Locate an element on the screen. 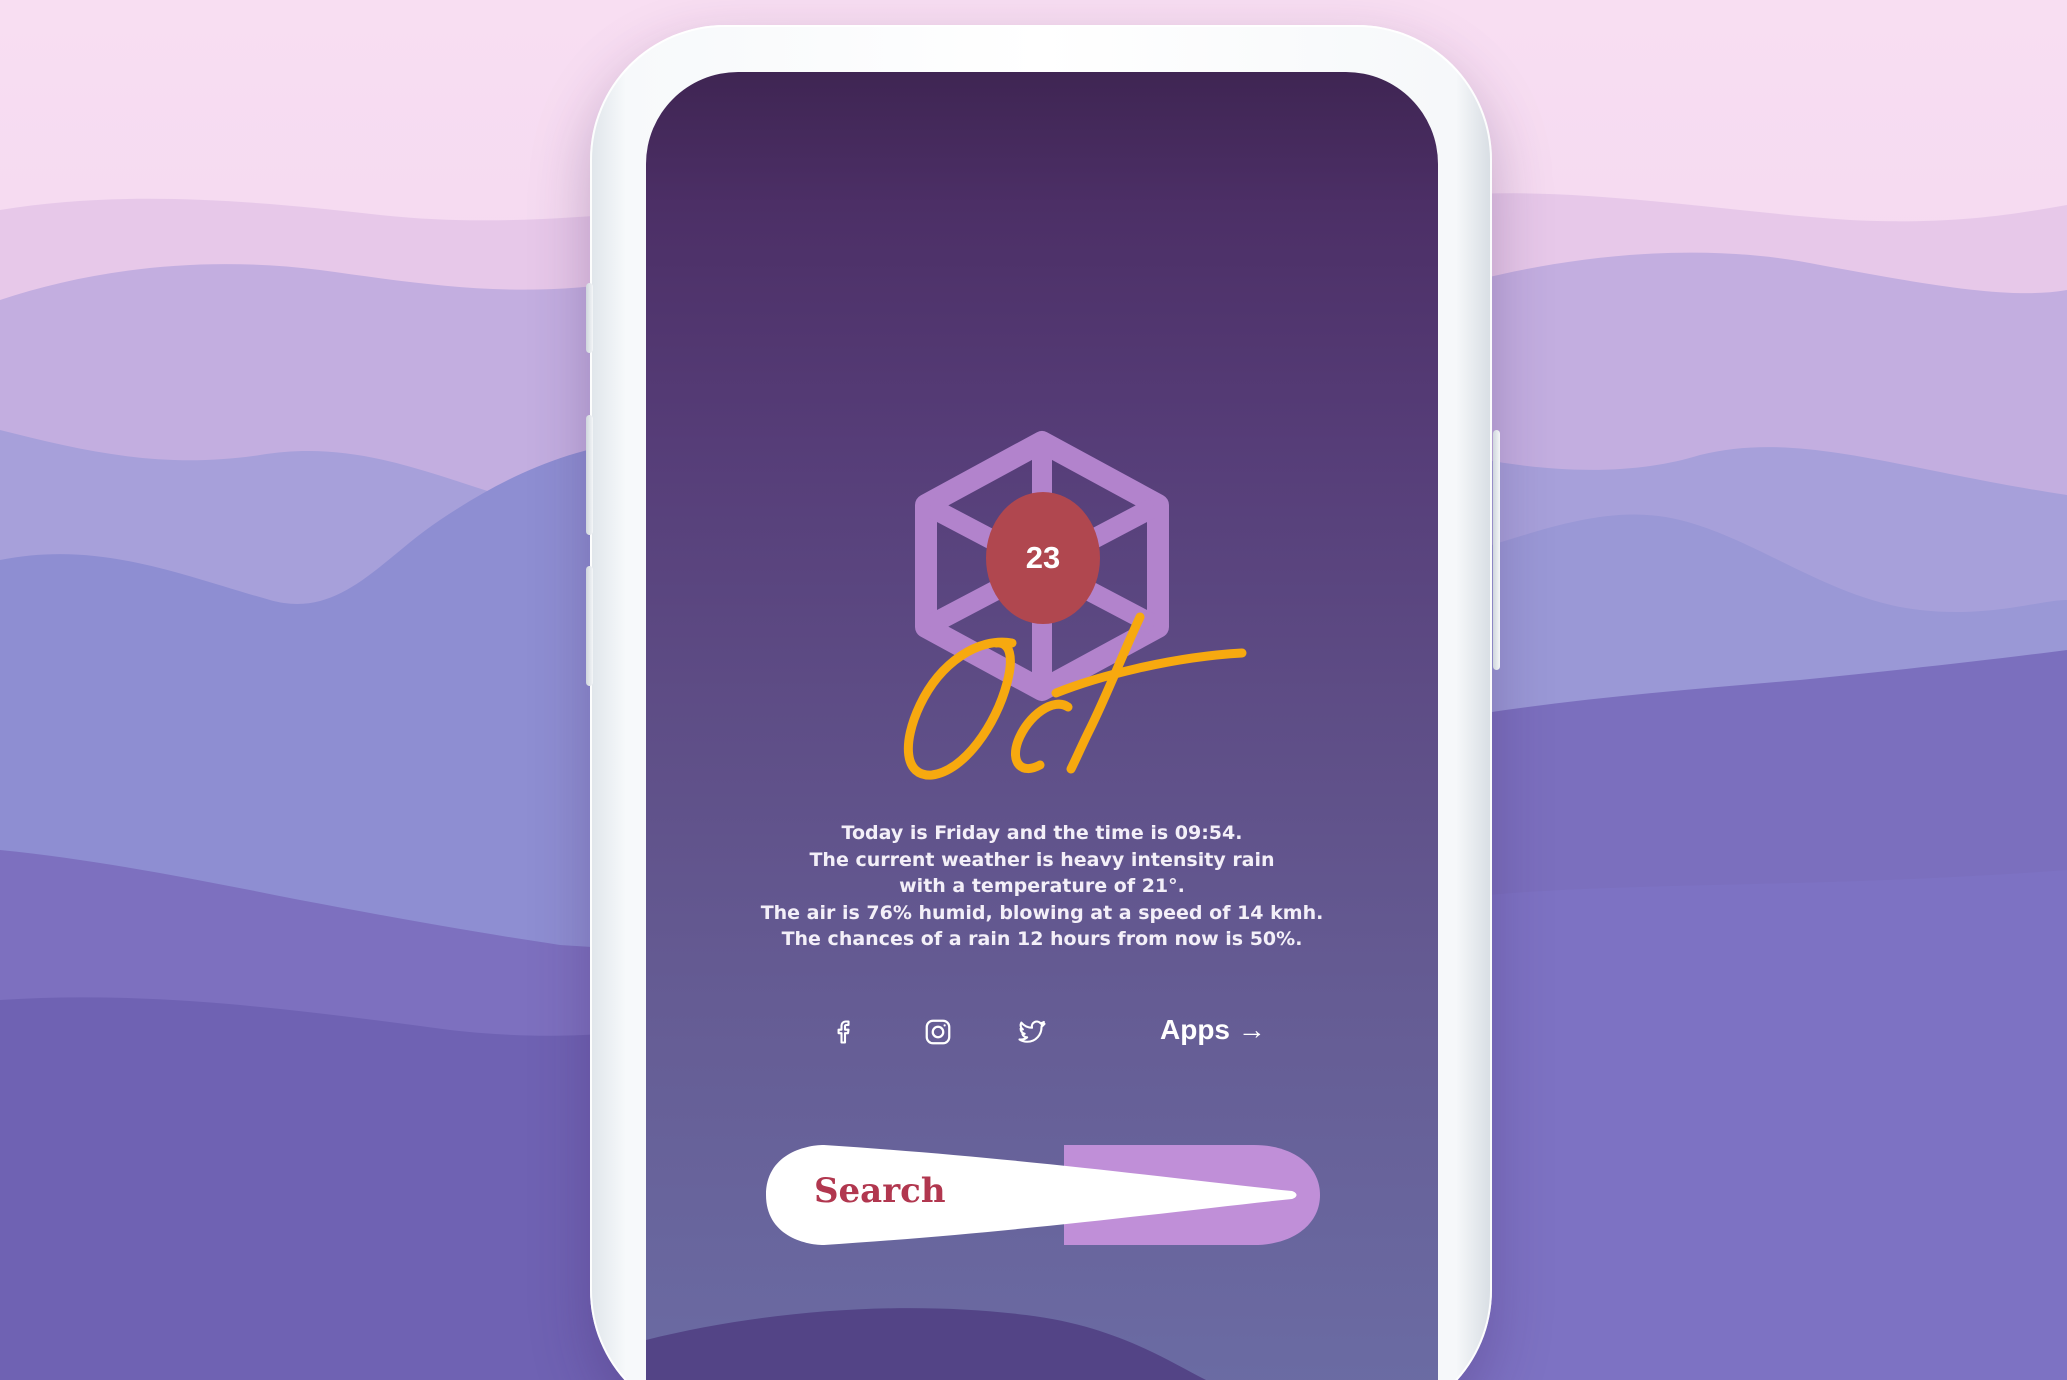 The image size is (2067, 1380). date-widget-graphic is located at coordinates (1075, 605).